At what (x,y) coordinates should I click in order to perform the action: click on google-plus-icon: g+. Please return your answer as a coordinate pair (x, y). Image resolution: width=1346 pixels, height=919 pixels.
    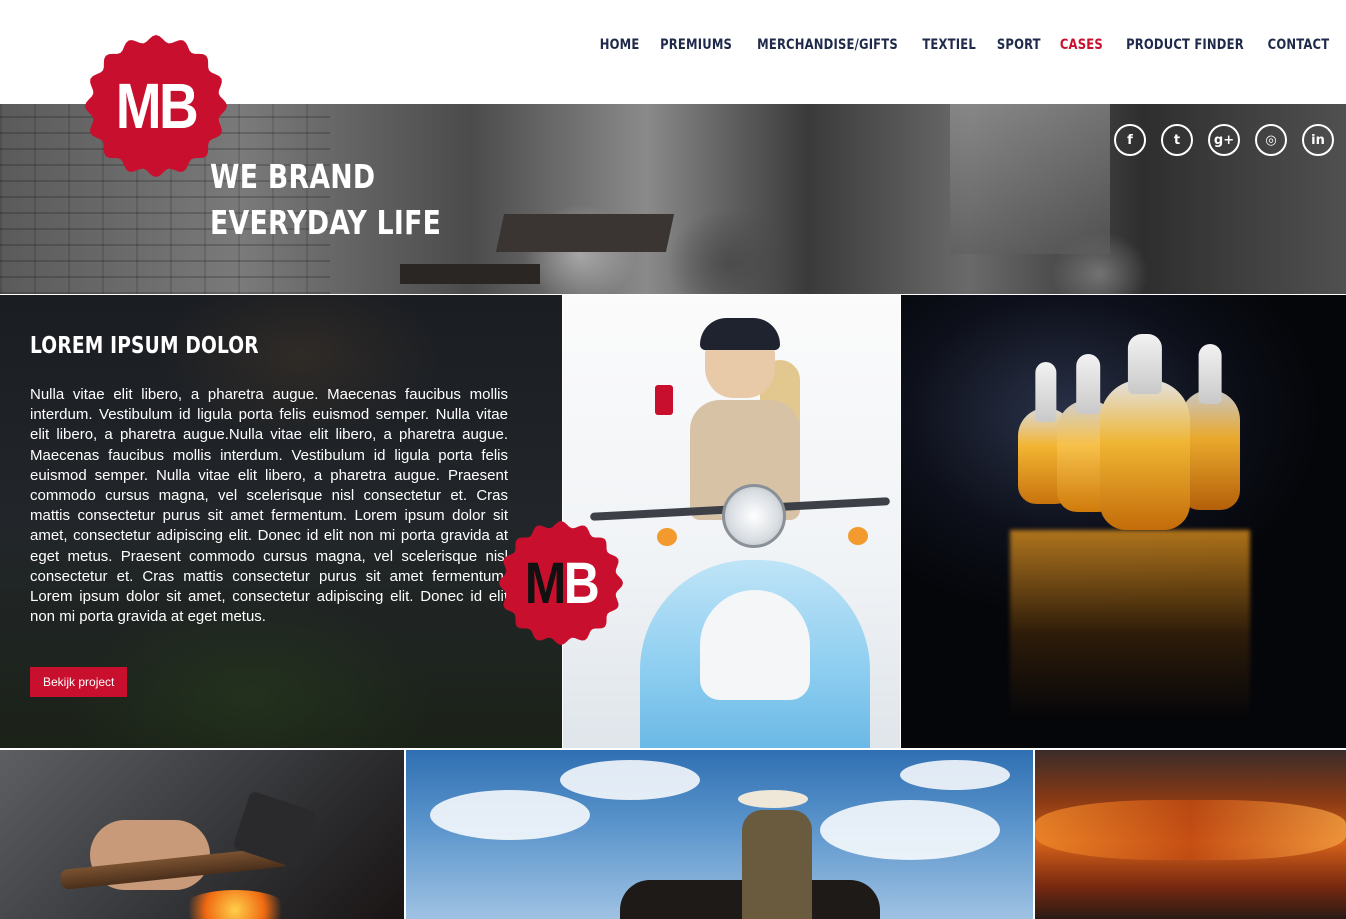
    Looking at the image, I should click on (1224, 140).